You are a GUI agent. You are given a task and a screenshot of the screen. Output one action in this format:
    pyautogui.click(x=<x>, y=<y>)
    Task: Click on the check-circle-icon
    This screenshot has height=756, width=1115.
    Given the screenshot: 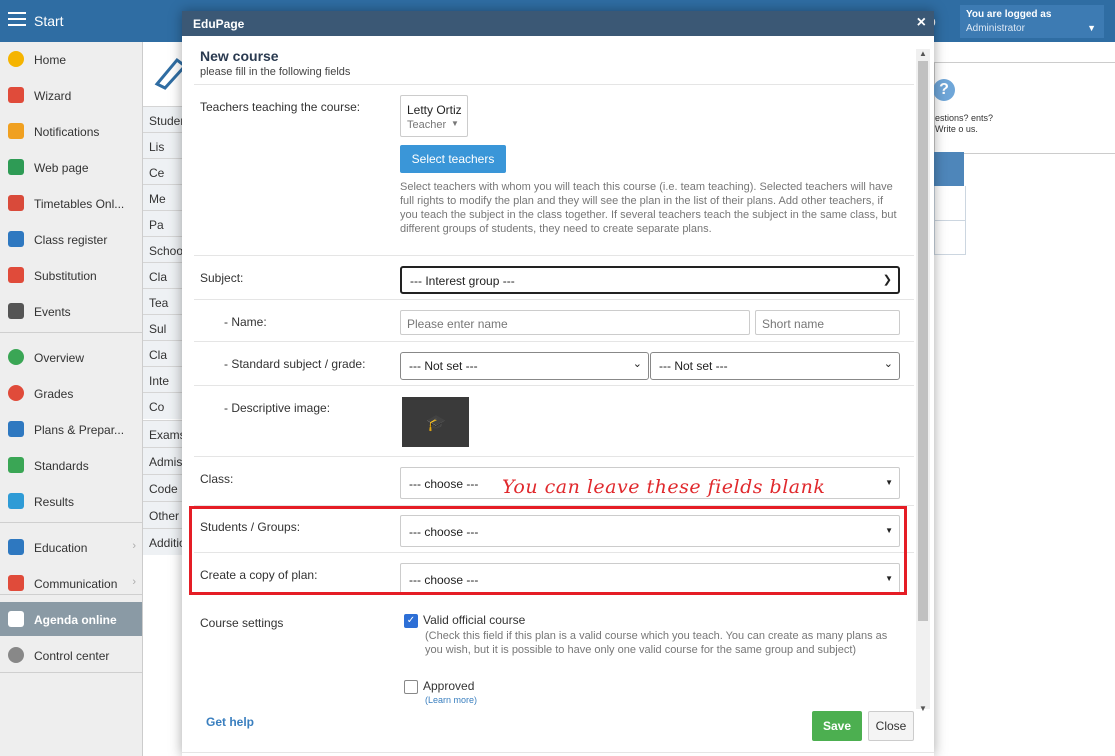 What is the action you would take?
    pyautogui.click(x=16, y=357)
    